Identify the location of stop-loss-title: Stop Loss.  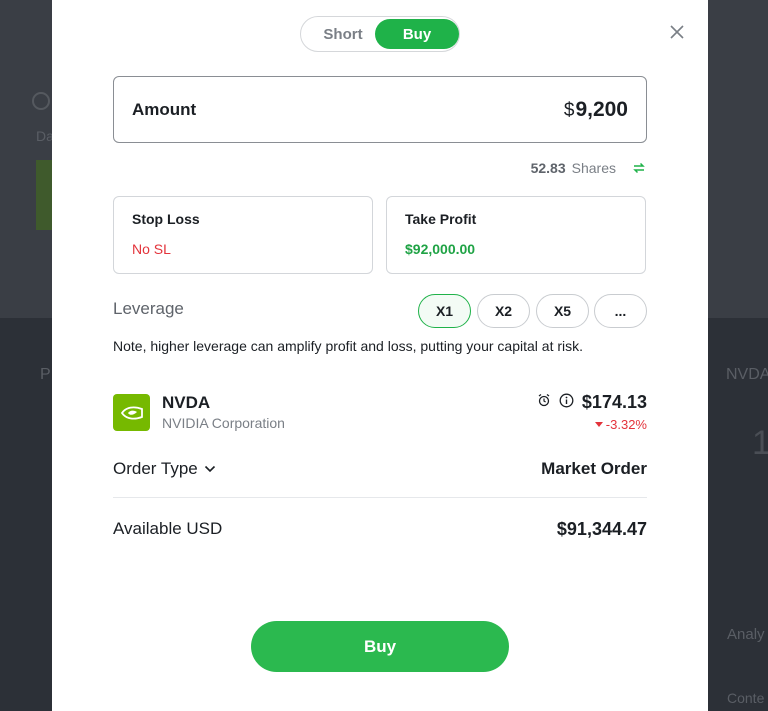
(166, 219).